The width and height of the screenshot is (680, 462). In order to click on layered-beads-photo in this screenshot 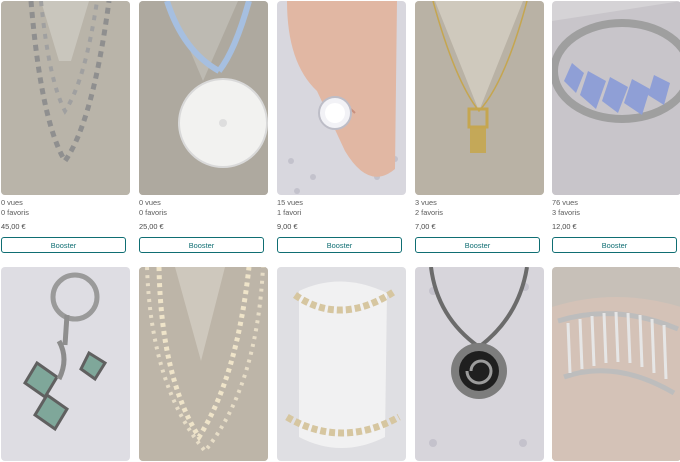, I will do `click(203, 364)`.